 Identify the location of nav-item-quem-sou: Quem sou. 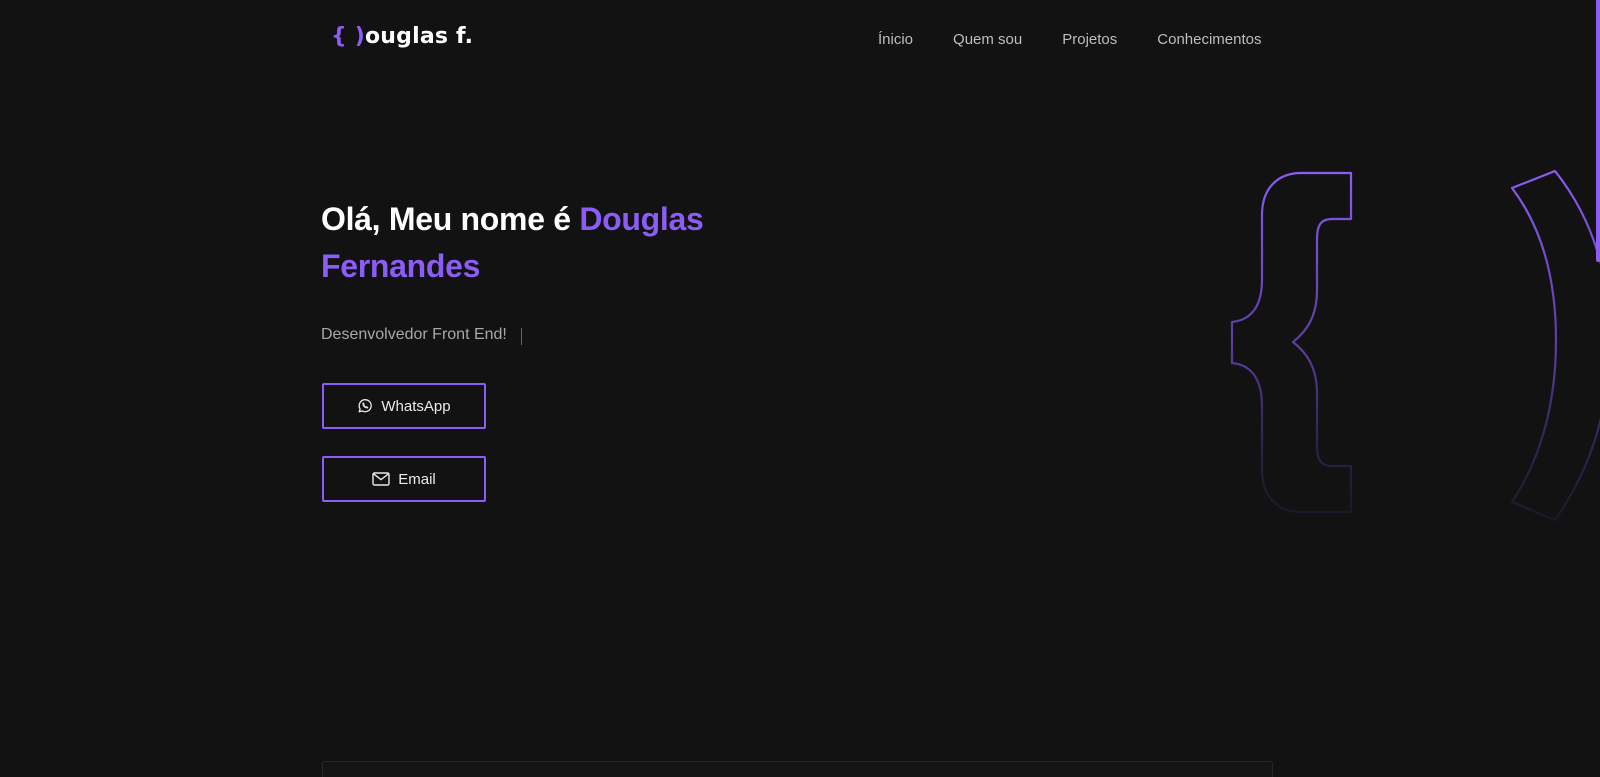
(987, 39).